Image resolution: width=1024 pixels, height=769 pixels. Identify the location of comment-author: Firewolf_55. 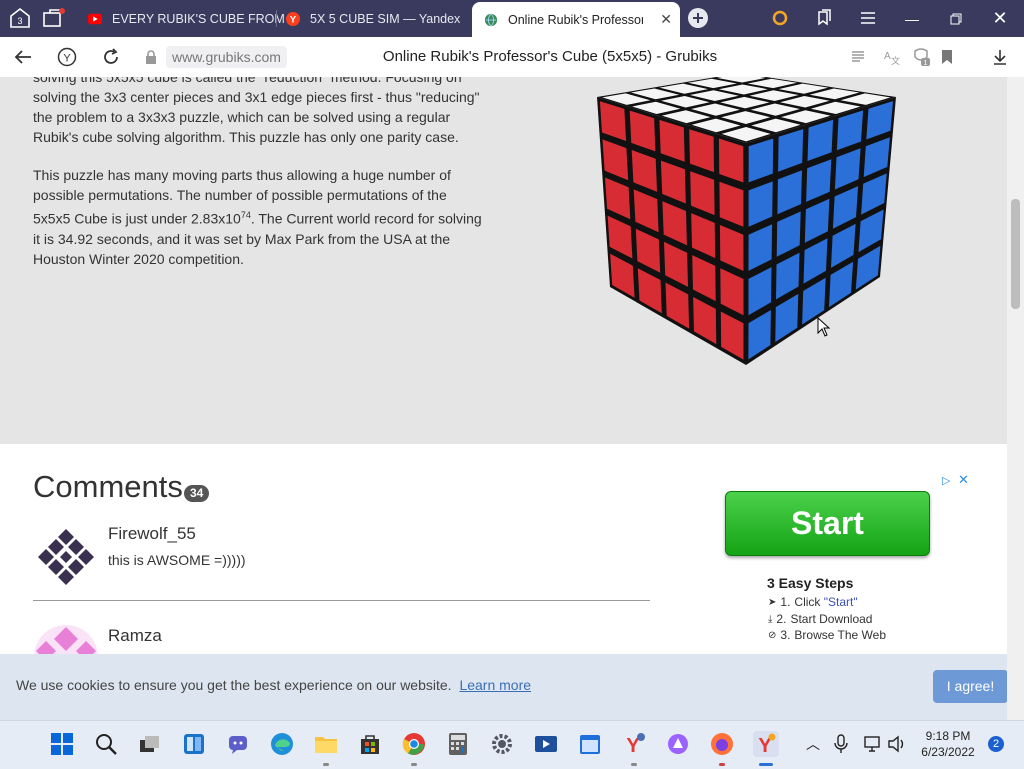
(152, 534).